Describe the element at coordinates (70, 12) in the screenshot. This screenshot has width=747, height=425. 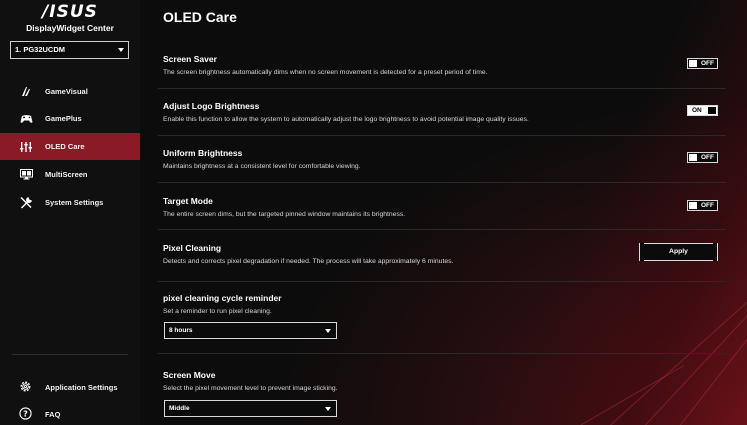
I see `asus-logo: /ISUS` at that location.